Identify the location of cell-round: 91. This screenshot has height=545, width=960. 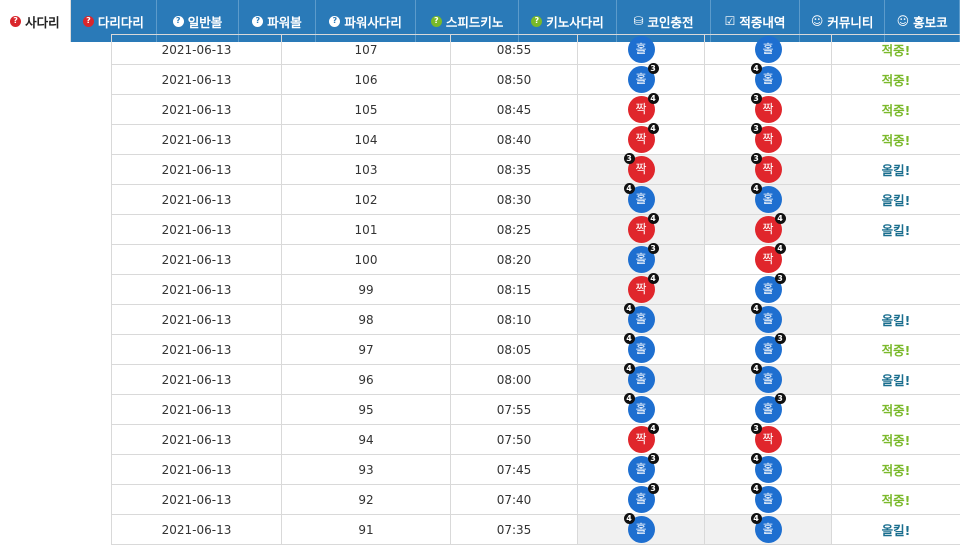
(366, 530).